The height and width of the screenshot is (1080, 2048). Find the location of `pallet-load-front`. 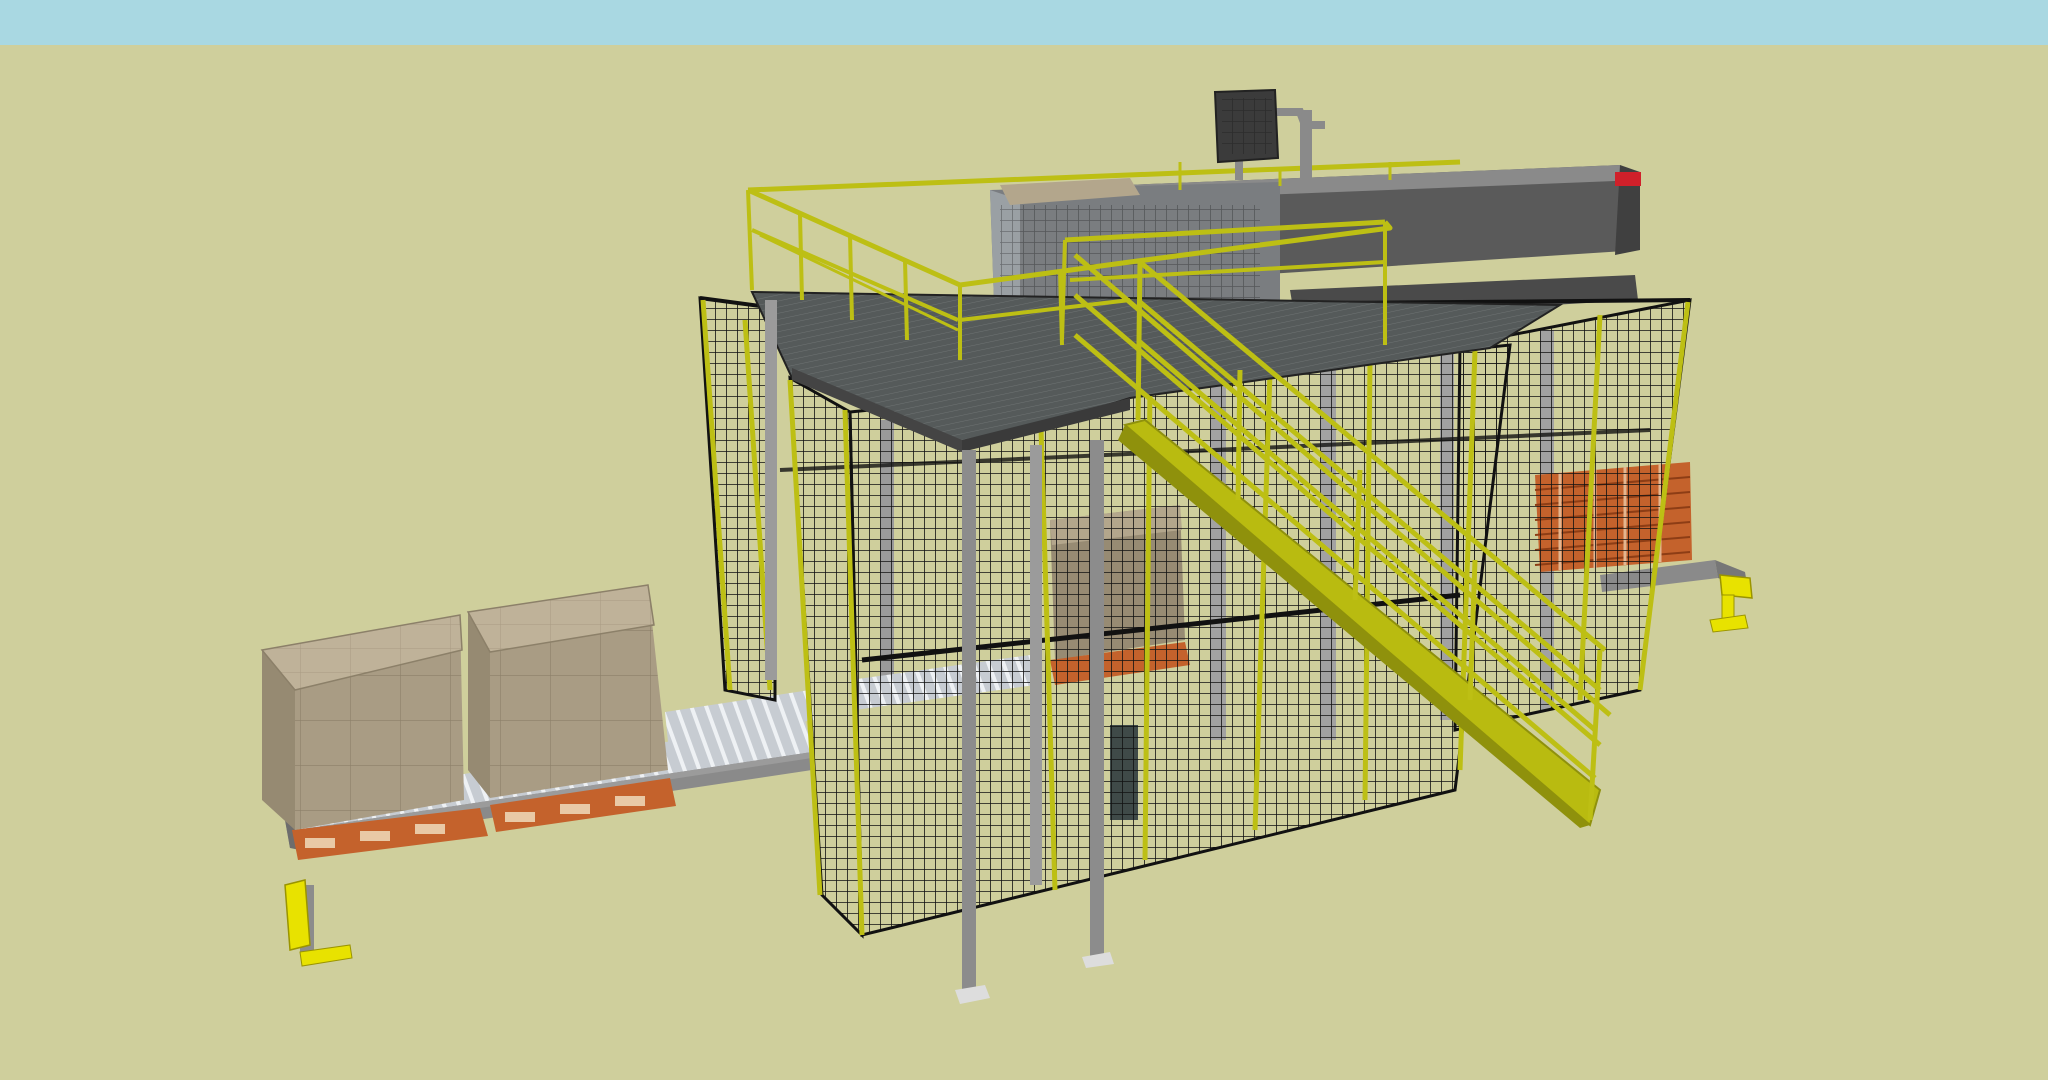

pallet-load-front is located at coordinates (374, 737).